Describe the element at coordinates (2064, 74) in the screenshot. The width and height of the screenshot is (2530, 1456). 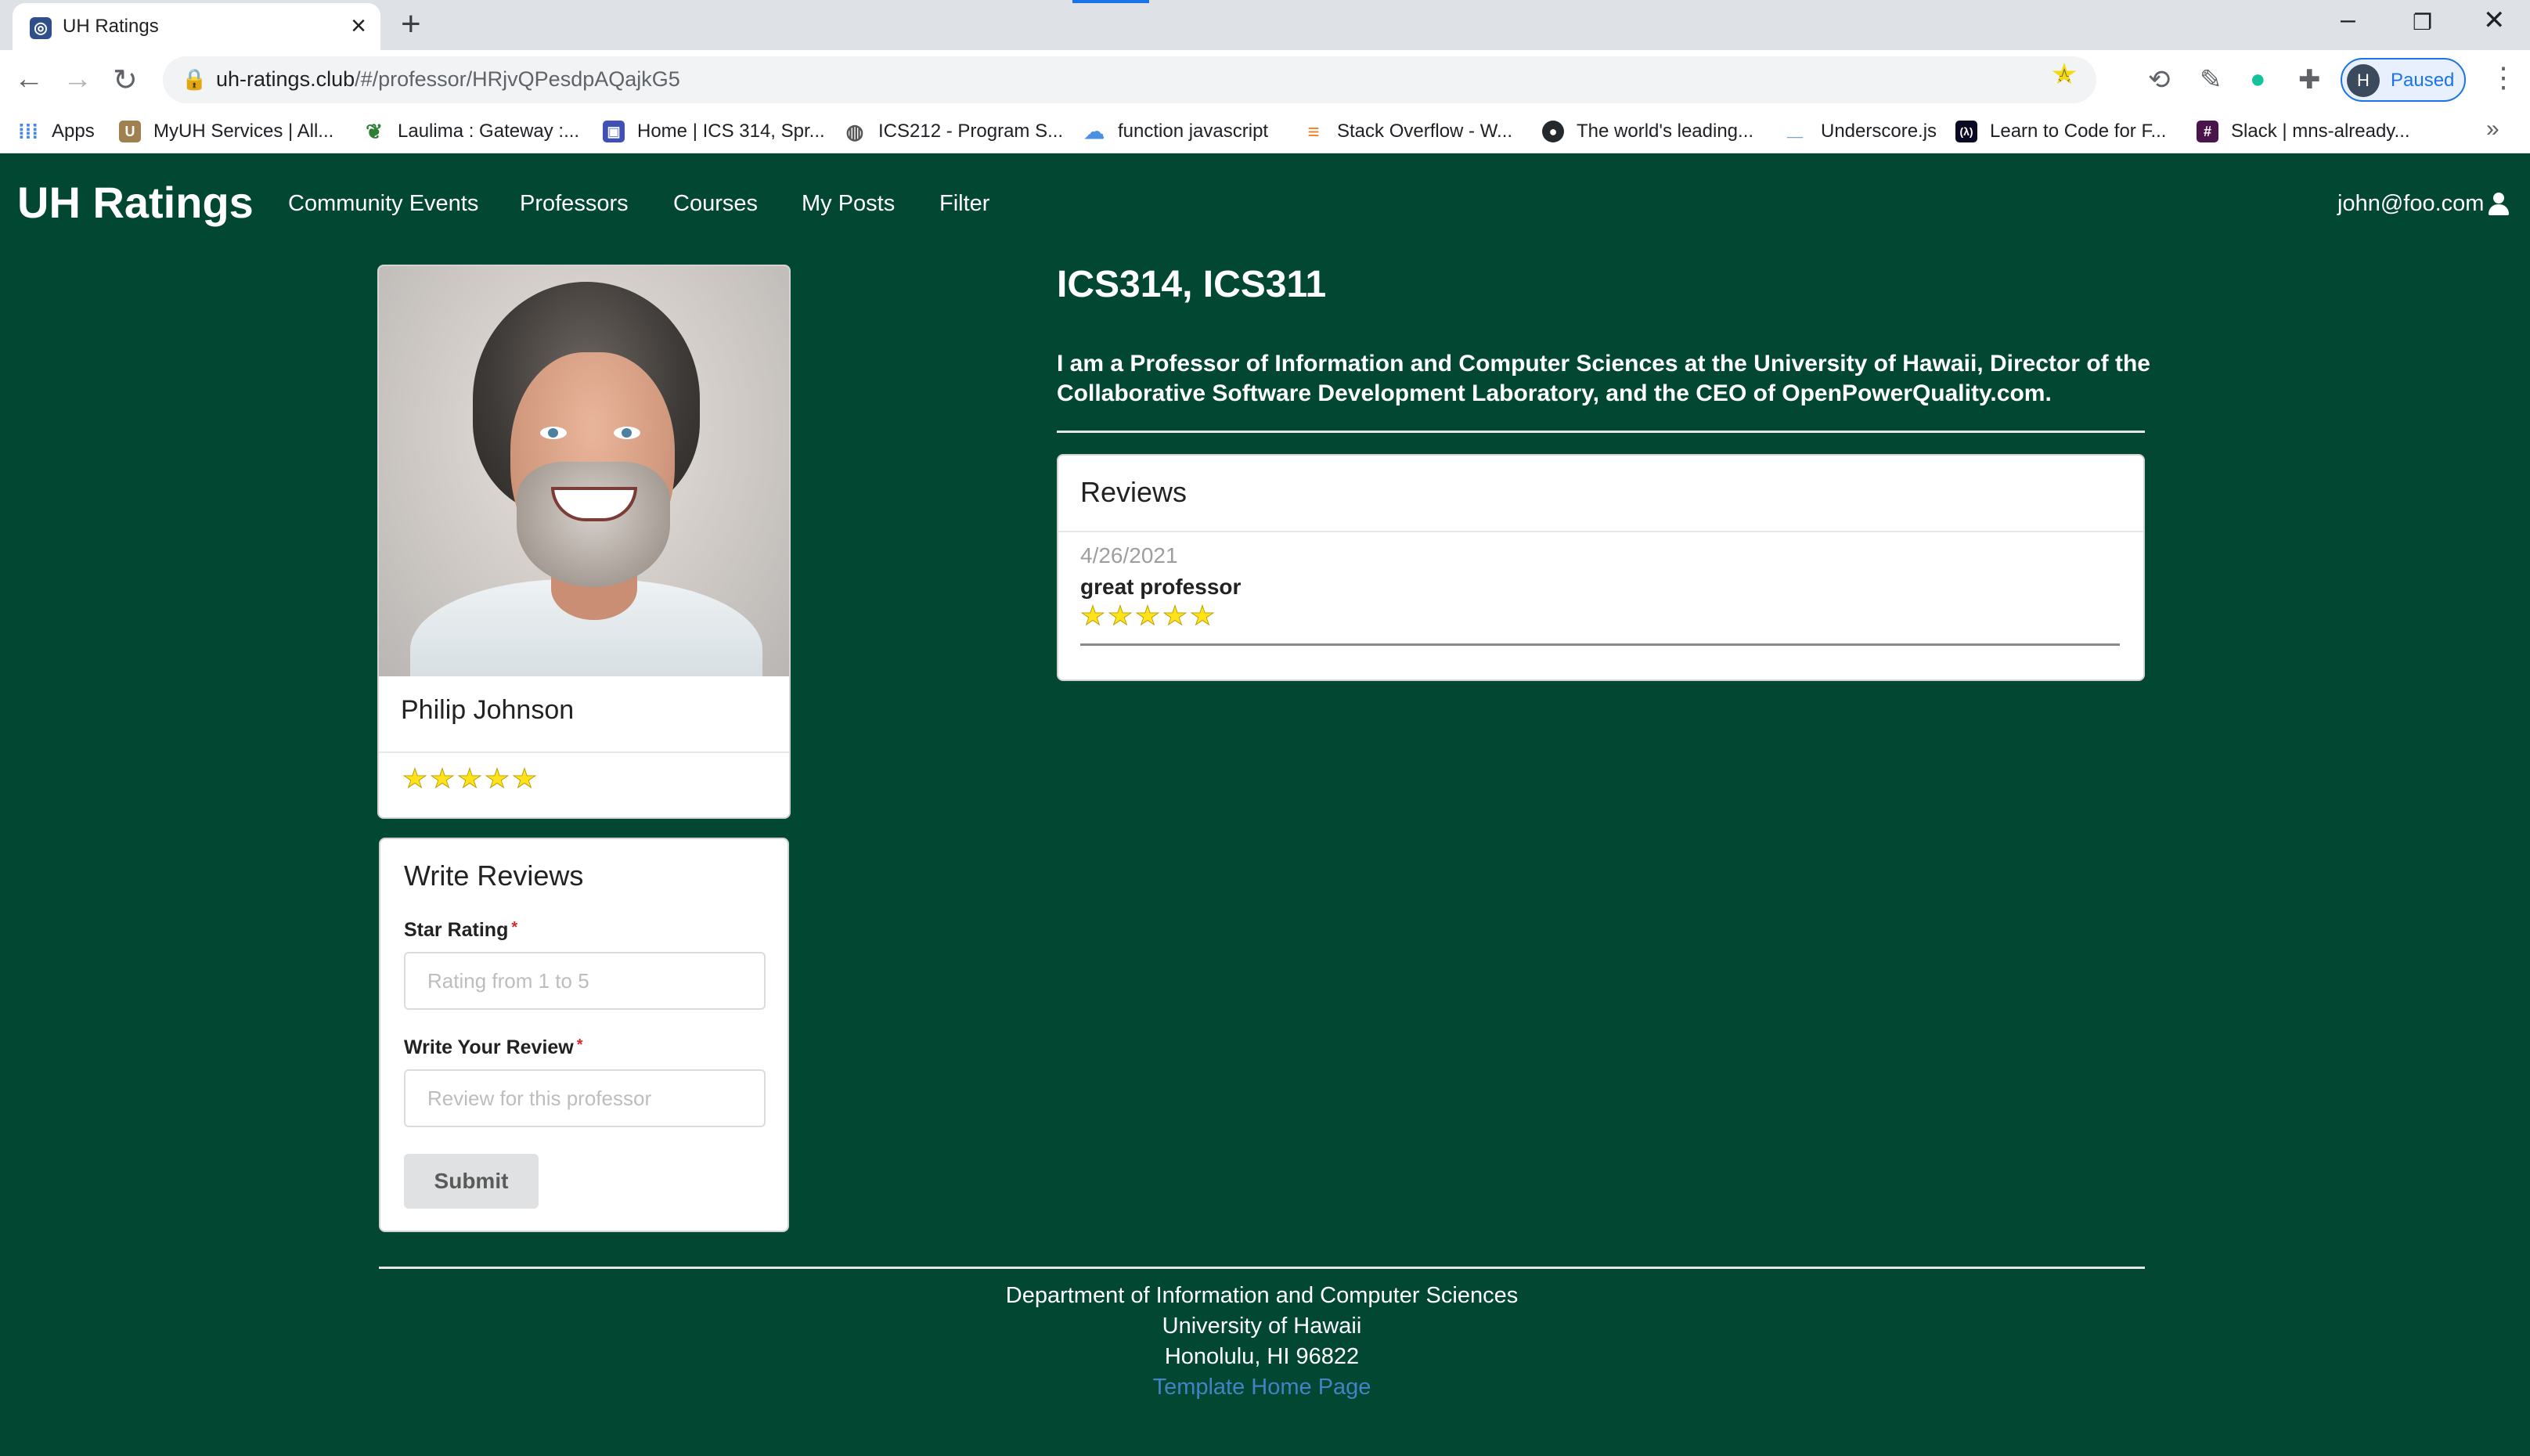
I see `bookmark-star-icon: ☆` at that location.